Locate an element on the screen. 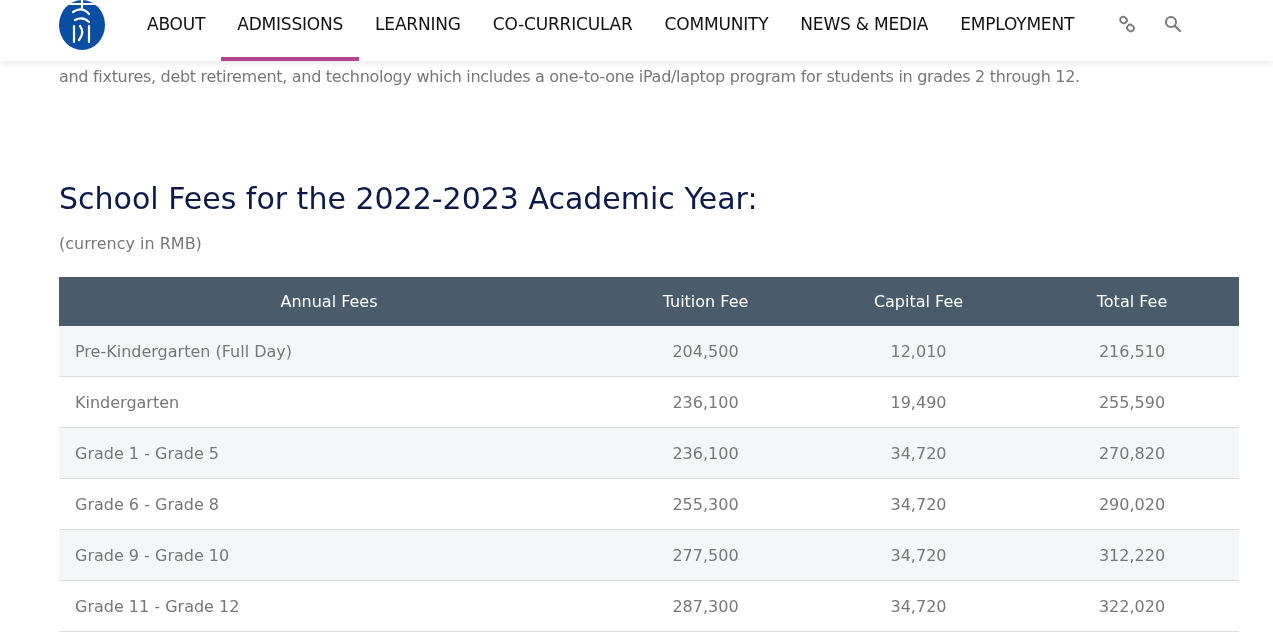  column-header: Capital Fee is located at coordinates (918, 301).